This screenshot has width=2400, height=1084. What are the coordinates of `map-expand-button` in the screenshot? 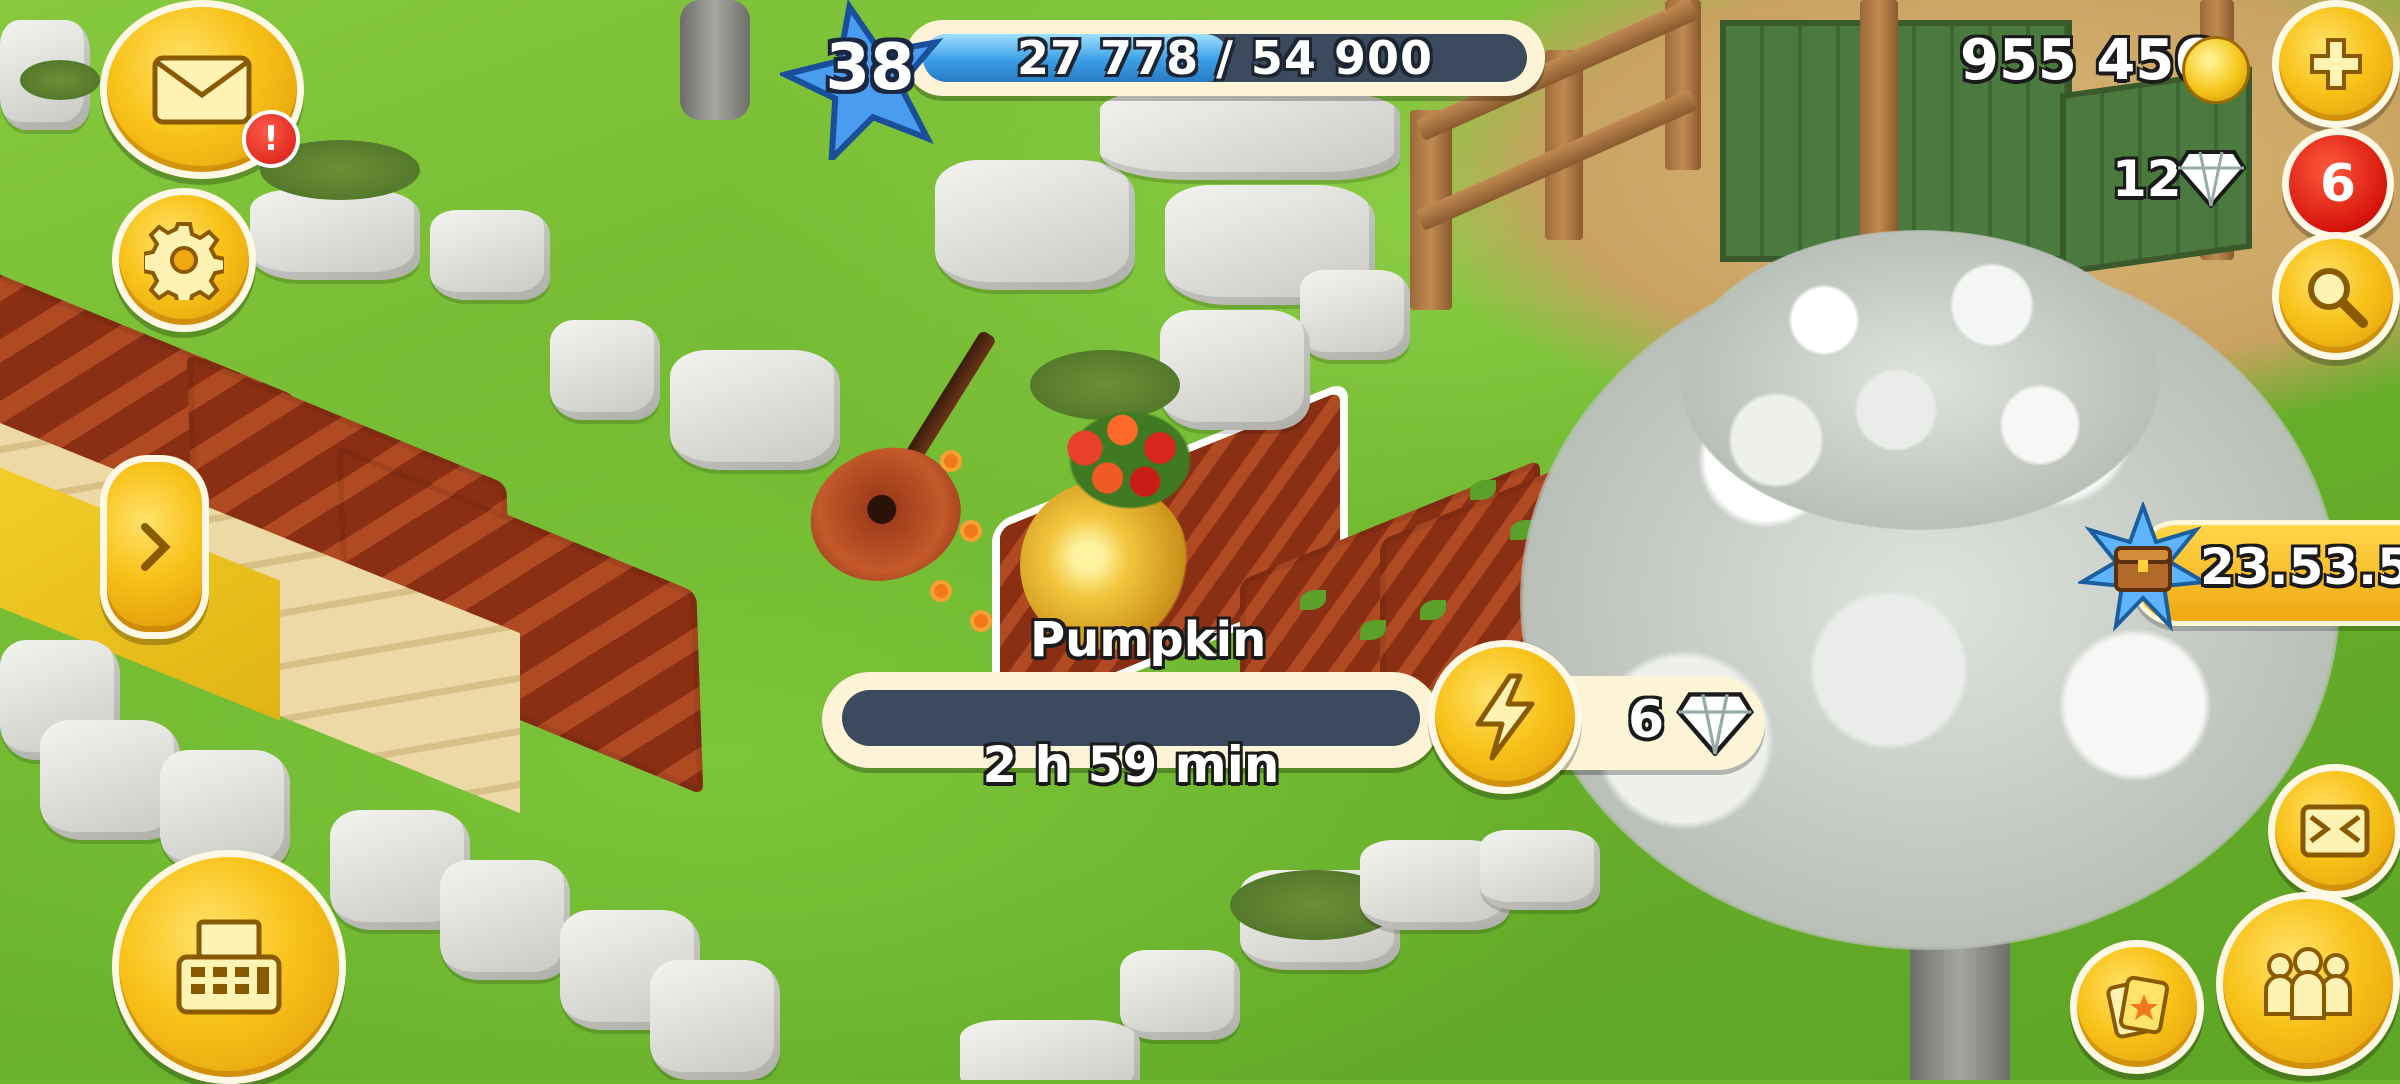 It's located at (2334, 831).